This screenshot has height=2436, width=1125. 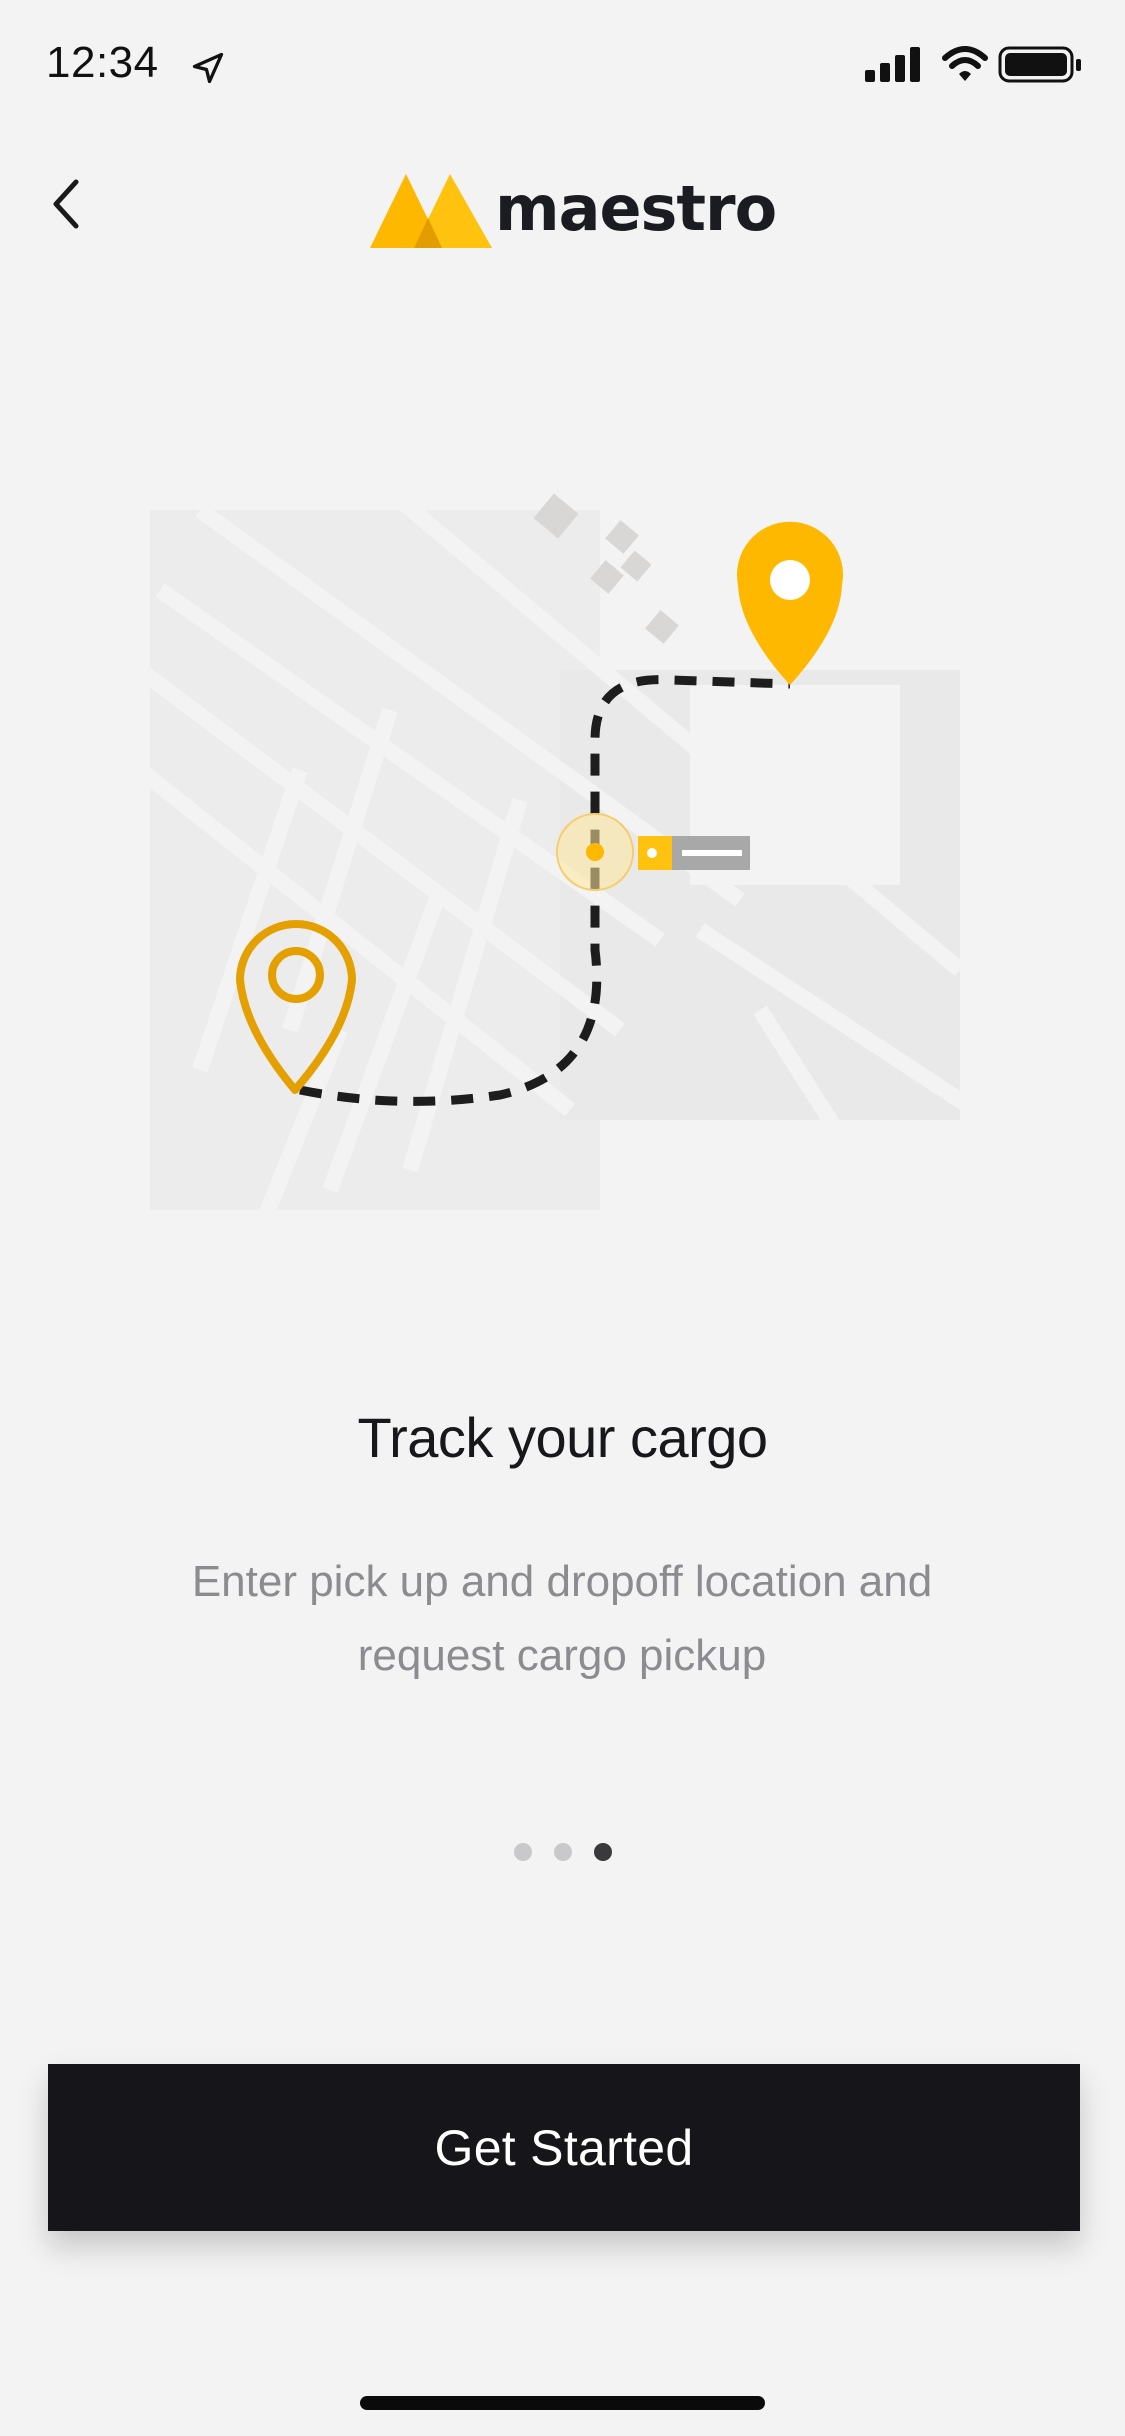 What do you see at coordinates (562, 66) in the screenshot?
I see `status-bar: 12:34` at bounding box center [562, 66].